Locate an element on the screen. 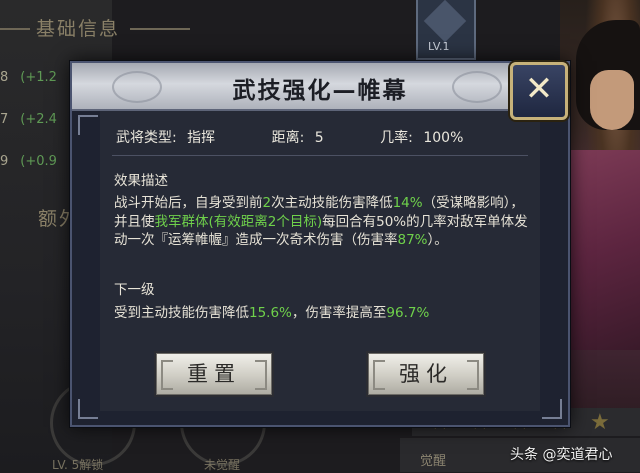 This screenshot has width=640, height=473. skill-info-row: 武将类型: 指挥 距离: 5 几率: 100% is located at coordinates (289, 137).